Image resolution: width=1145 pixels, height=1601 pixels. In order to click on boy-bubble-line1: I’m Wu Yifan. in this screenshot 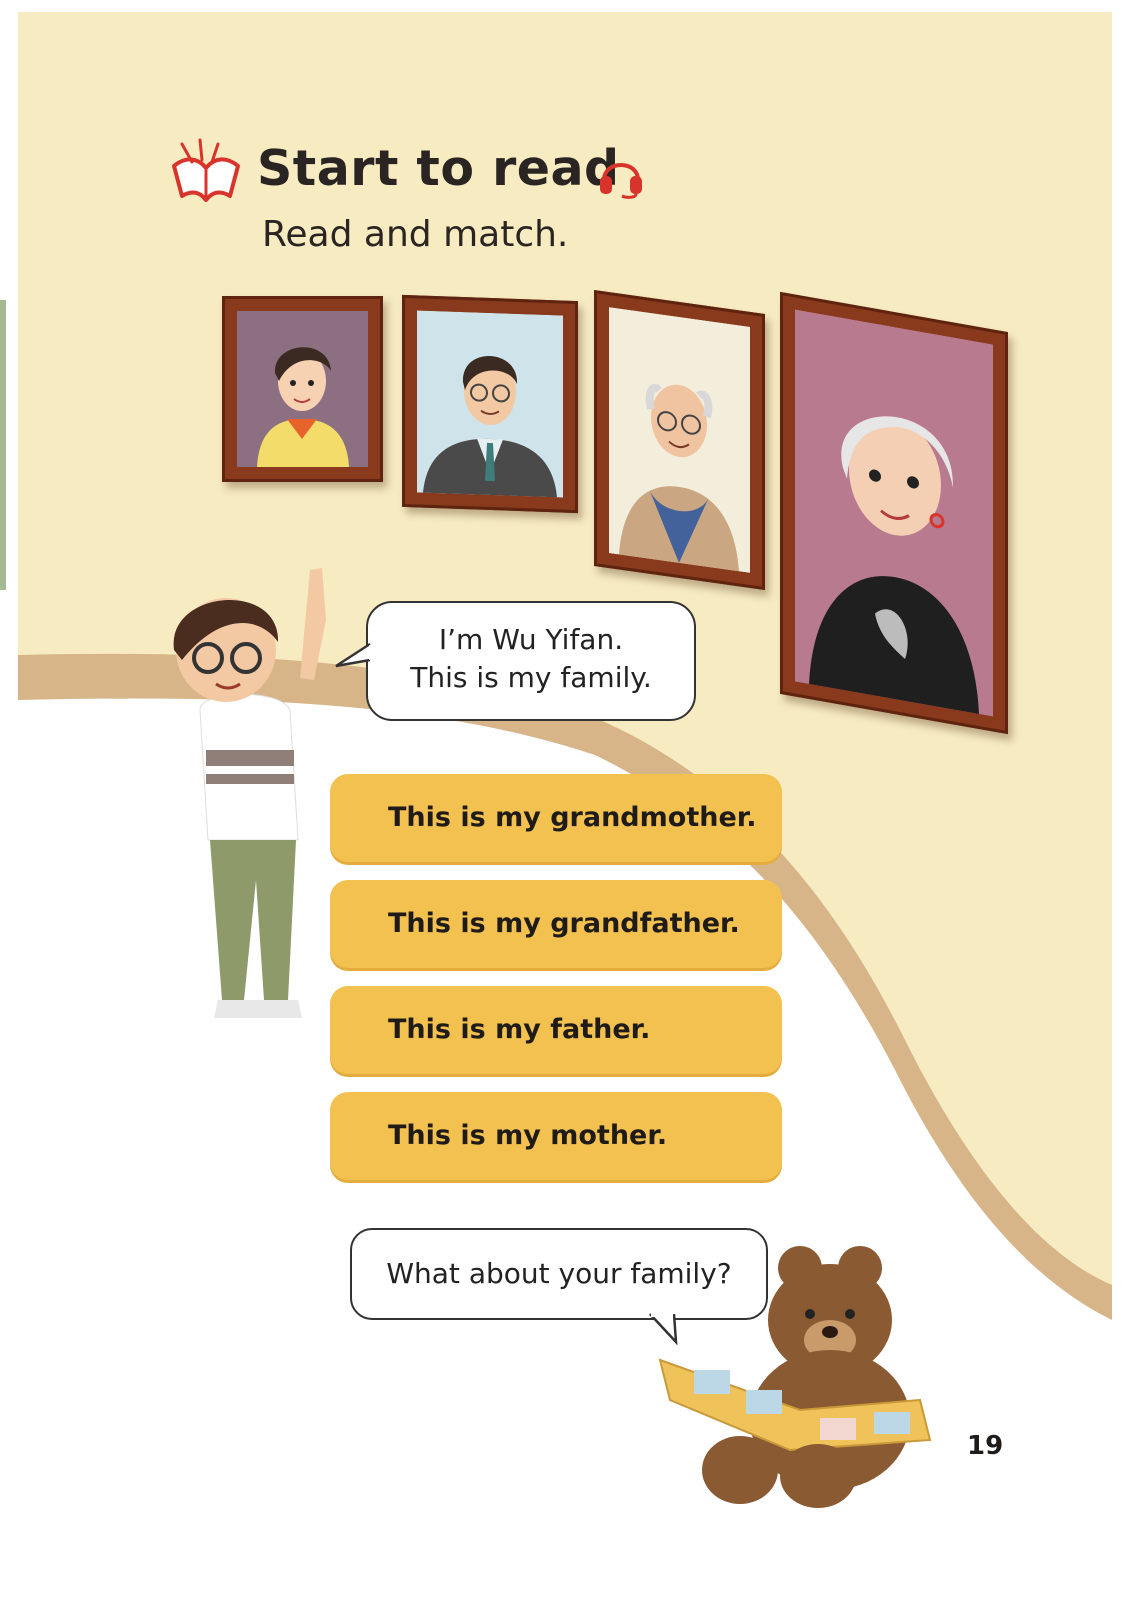, I will do `click(531, 639)`.